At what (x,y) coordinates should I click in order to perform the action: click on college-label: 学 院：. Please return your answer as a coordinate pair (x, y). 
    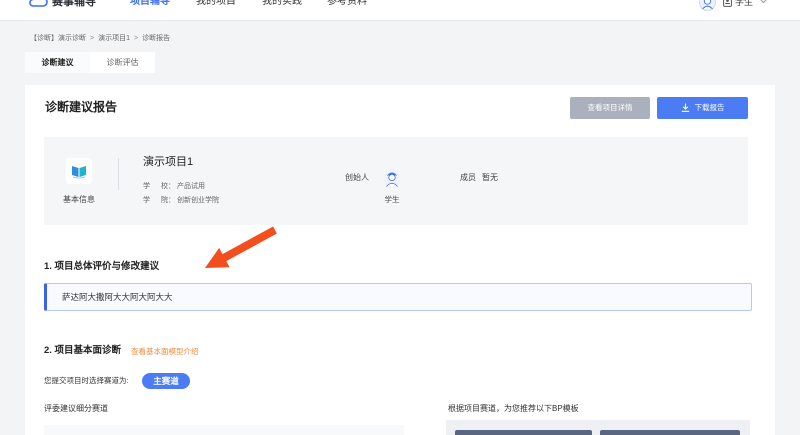
    Looking at the image, I should click on (159, 200).